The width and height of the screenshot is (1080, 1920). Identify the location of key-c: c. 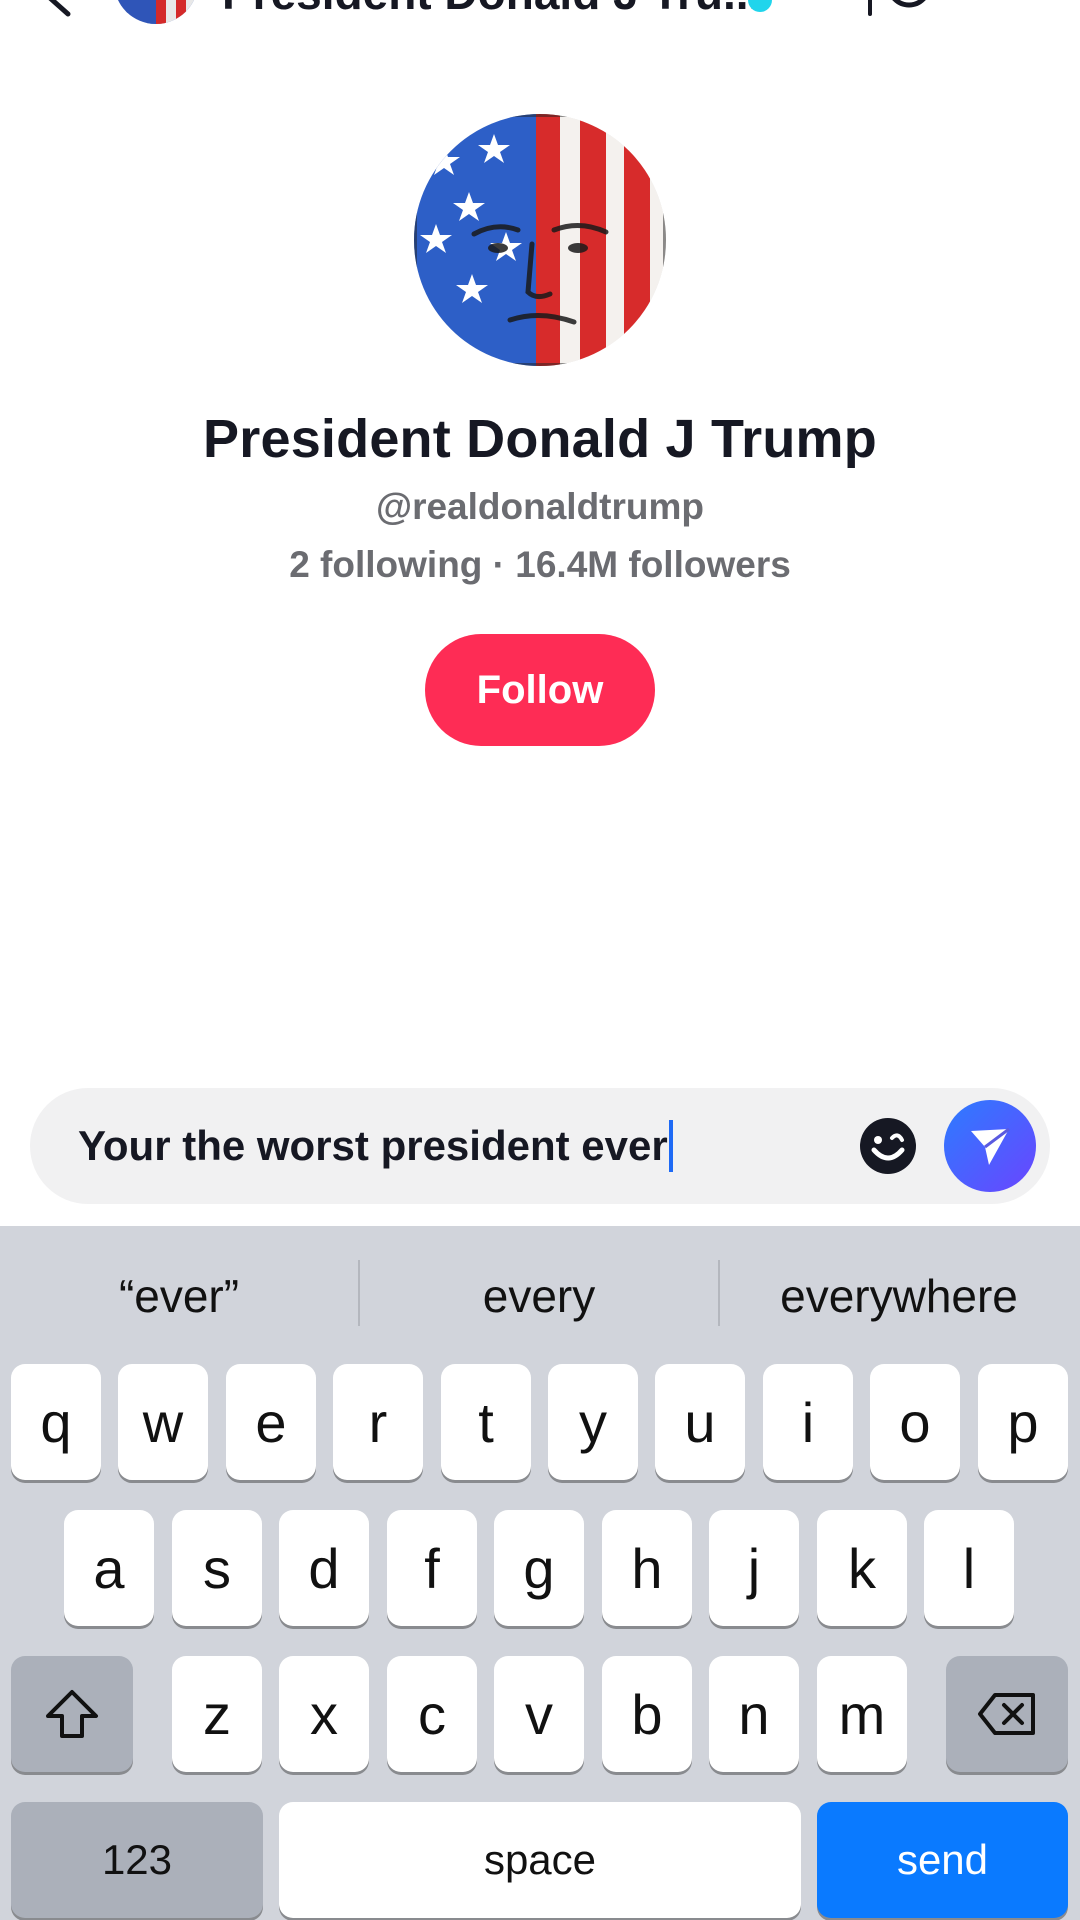
(432, 1714).